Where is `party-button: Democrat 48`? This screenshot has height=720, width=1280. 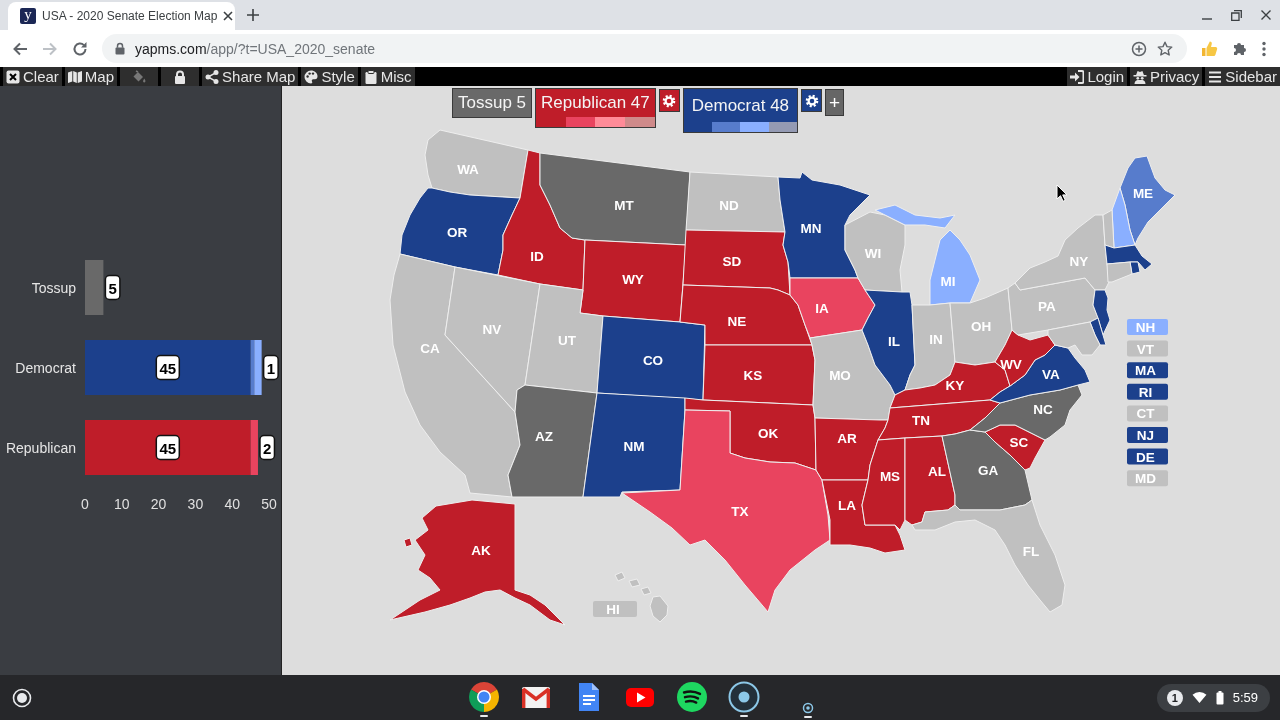
party-button: Democrat 48 is located at coordinates (740, 110).